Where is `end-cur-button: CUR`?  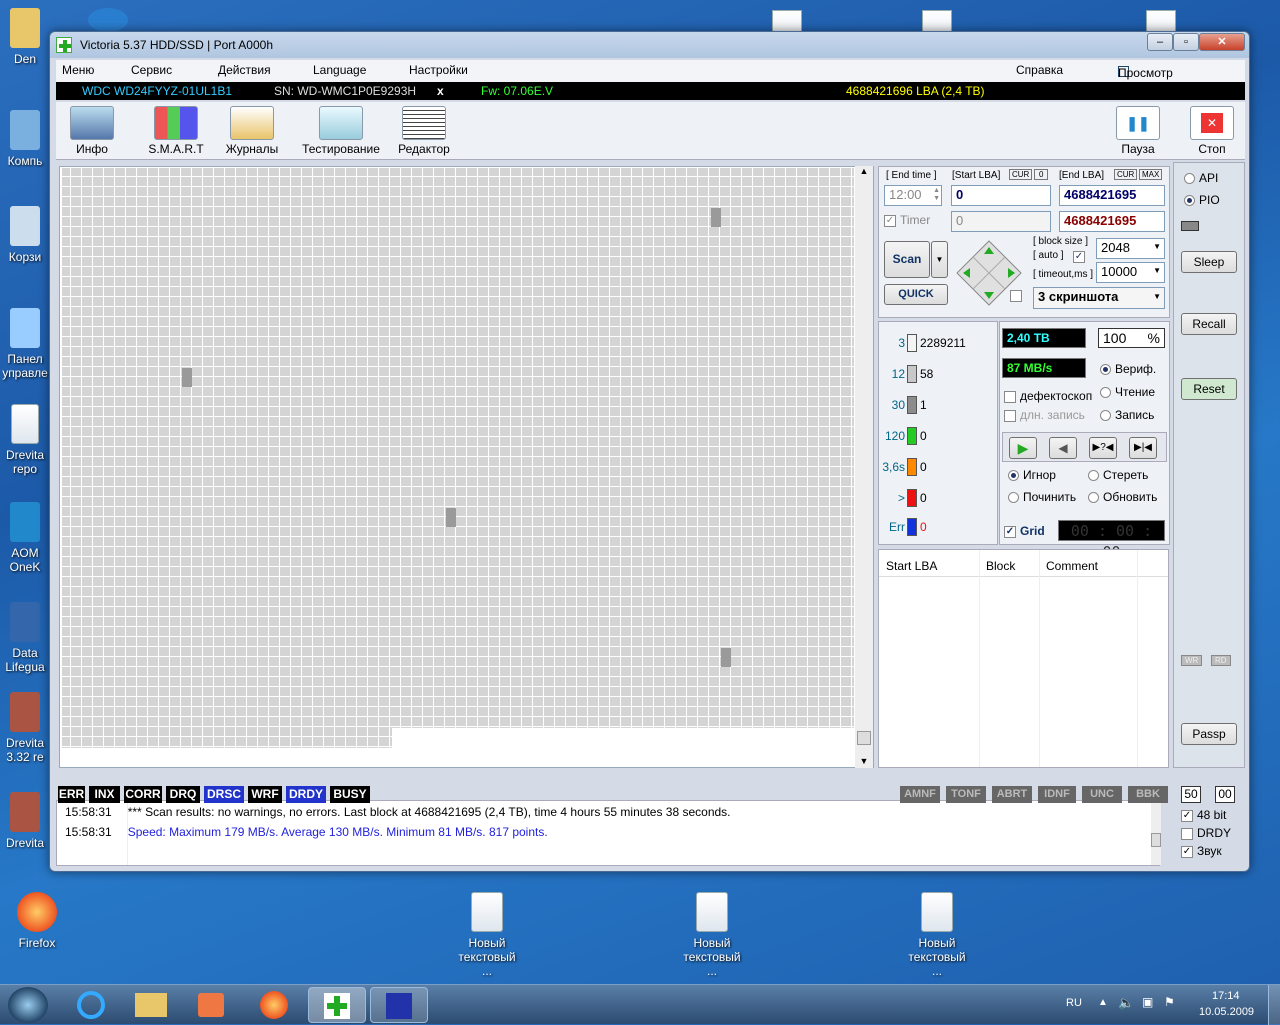
end-cur-button: CUR is located at coordinates (1126, 174).